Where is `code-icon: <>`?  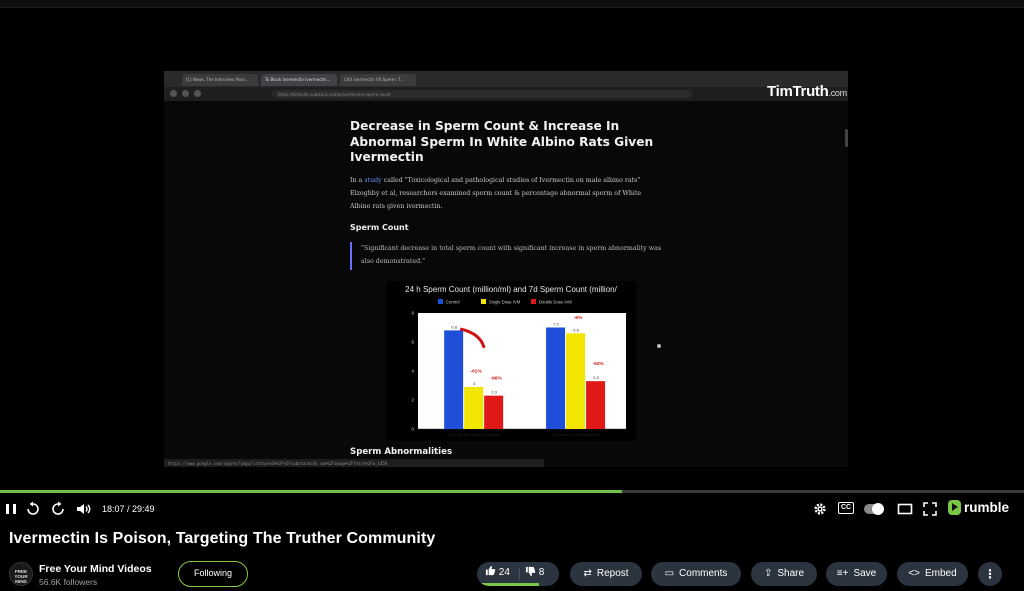
code-icon: <> is located at coordinates (914, 573).